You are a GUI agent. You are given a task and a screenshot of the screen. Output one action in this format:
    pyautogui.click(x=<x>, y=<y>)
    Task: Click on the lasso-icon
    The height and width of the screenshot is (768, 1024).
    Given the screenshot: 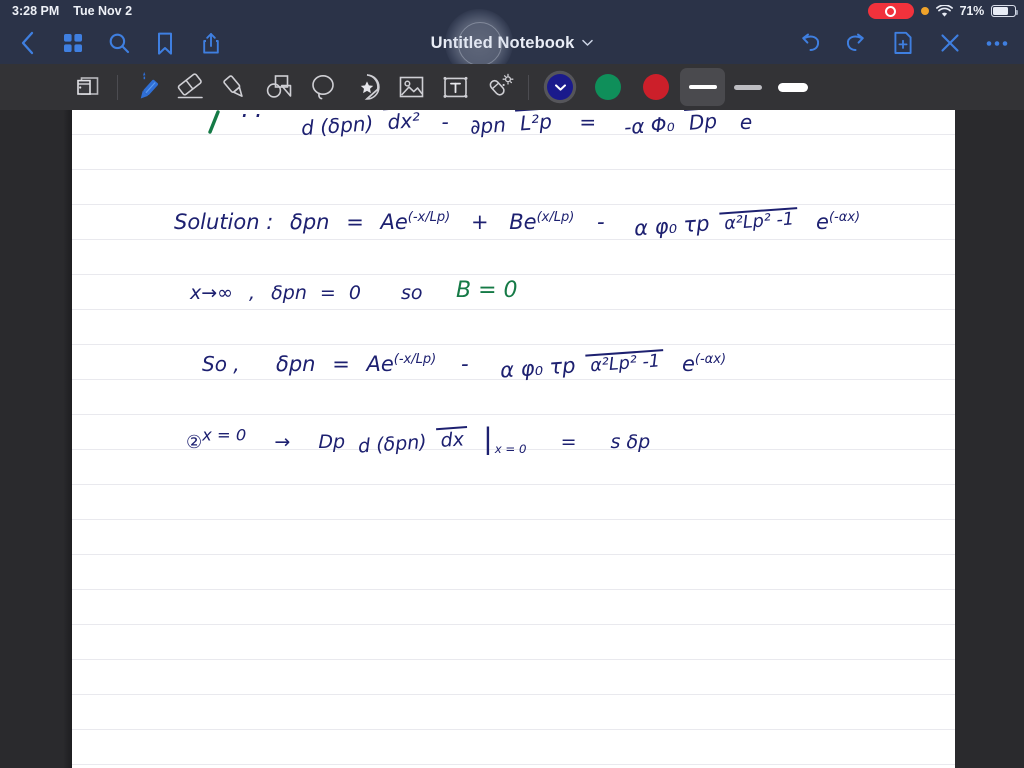 What is the action you would take?
    pyautogui.click(x=323, y=87)
    